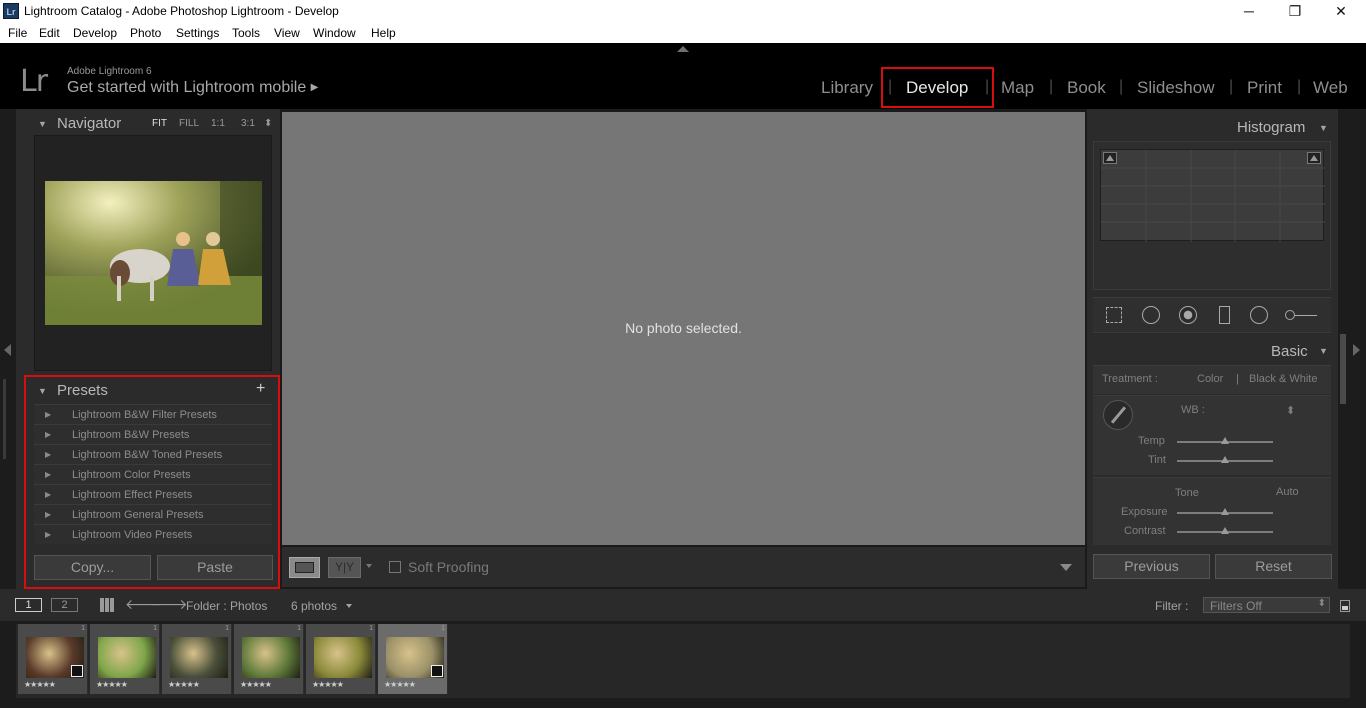 The image size is (1366, 708). What do you see at coordinates (1271, 127) in the screenshot?
I see `histogram-title: Histogram` at bounding box center [1271, 127].